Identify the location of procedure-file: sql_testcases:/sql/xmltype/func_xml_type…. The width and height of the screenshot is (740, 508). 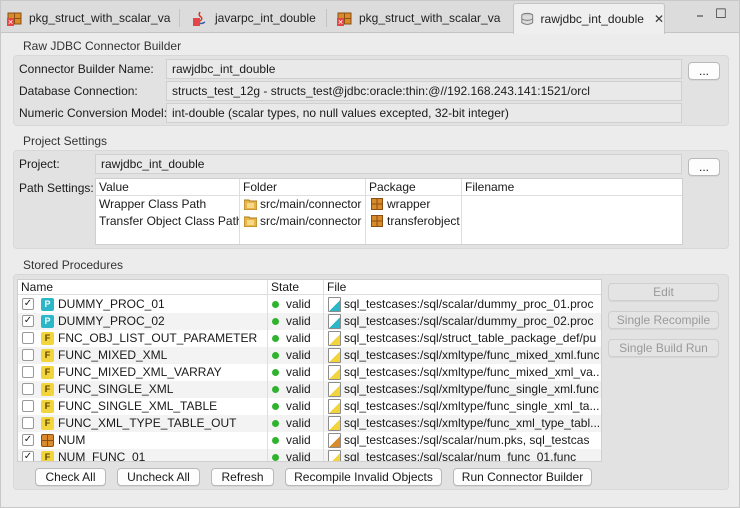
(471, 423).